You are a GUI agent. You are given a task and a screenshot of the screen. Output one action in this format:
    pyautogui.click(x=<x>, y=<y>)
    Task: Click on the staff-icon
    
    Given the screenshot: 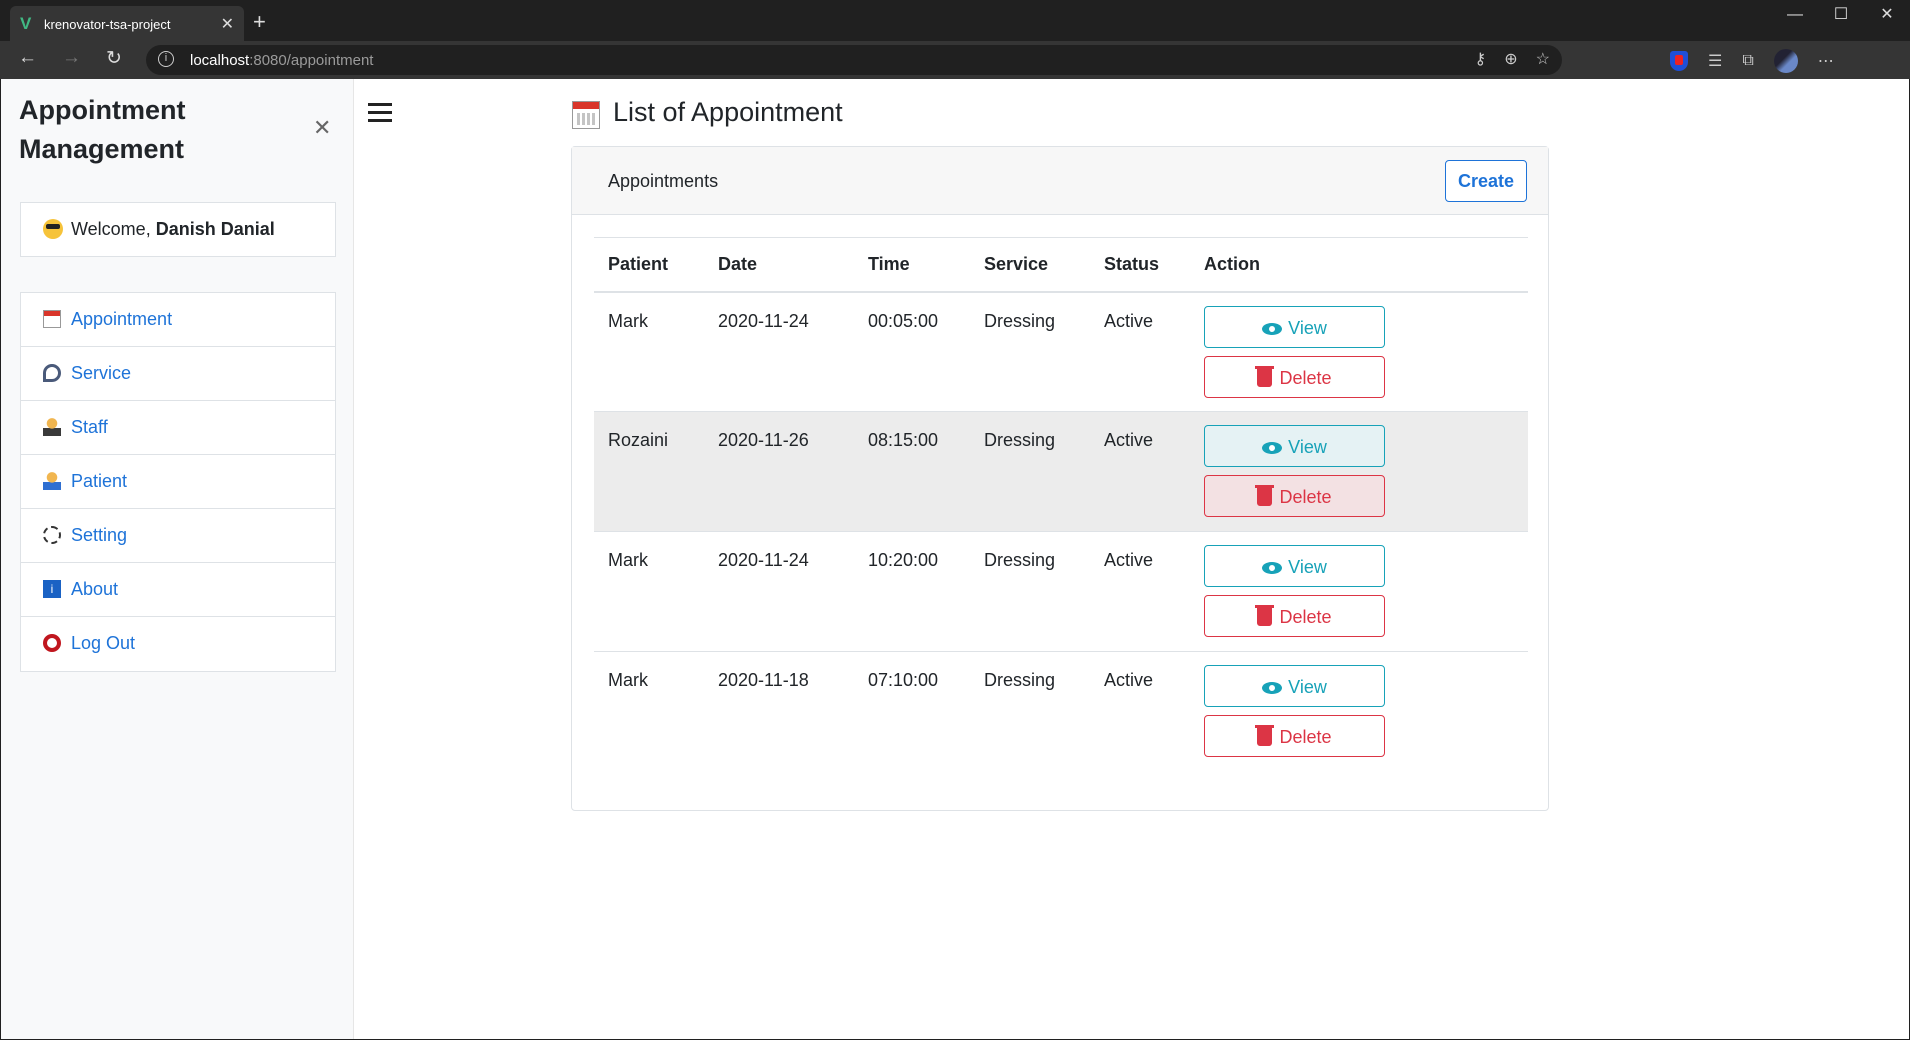 What is the action you would take?
    pyautogui.click(x=52, y=427)
    